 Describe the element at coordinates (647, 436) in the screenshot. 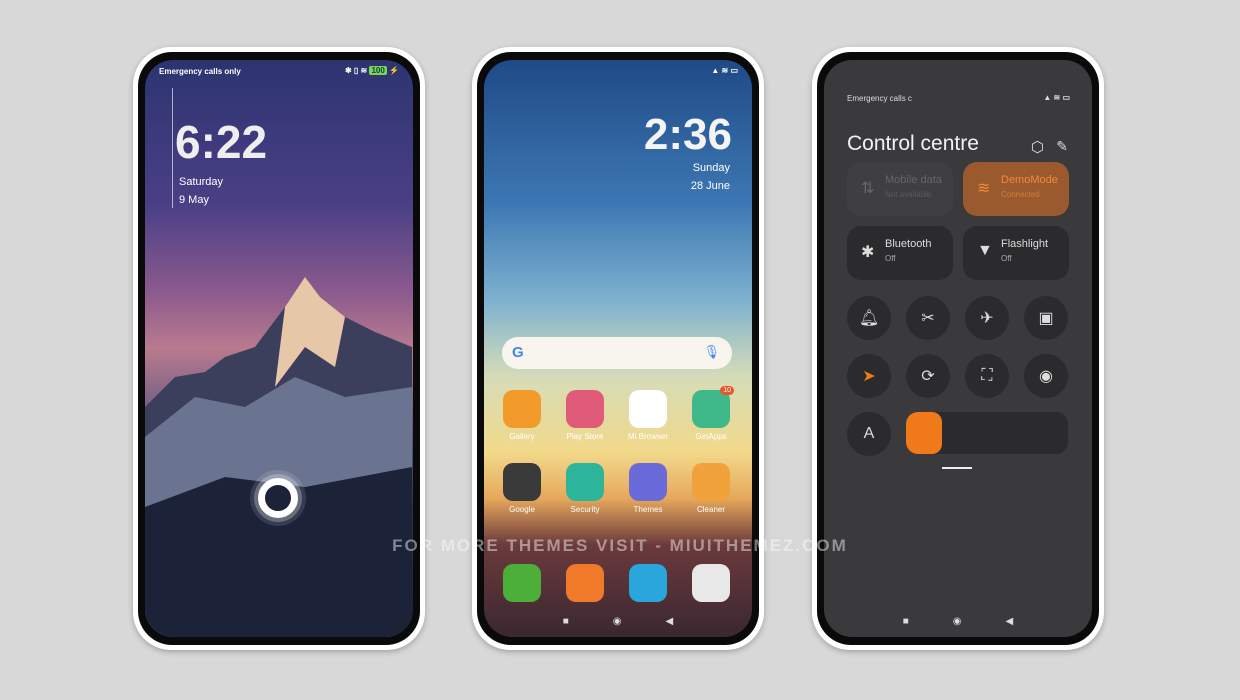

I see `app-label: Mi Browser` at that location.